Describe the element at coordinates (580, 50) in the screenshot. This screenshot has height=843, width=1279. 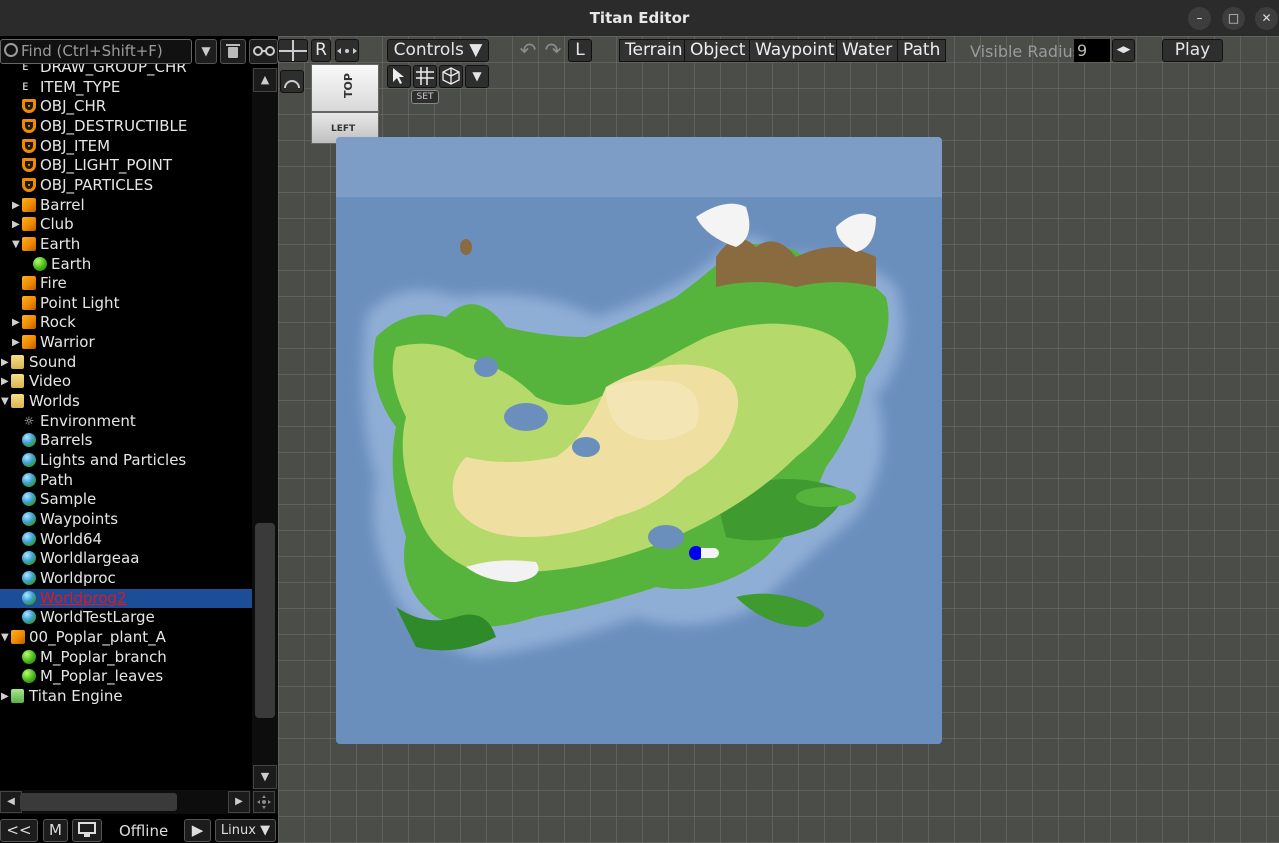
I see `l-button: L` at that location.